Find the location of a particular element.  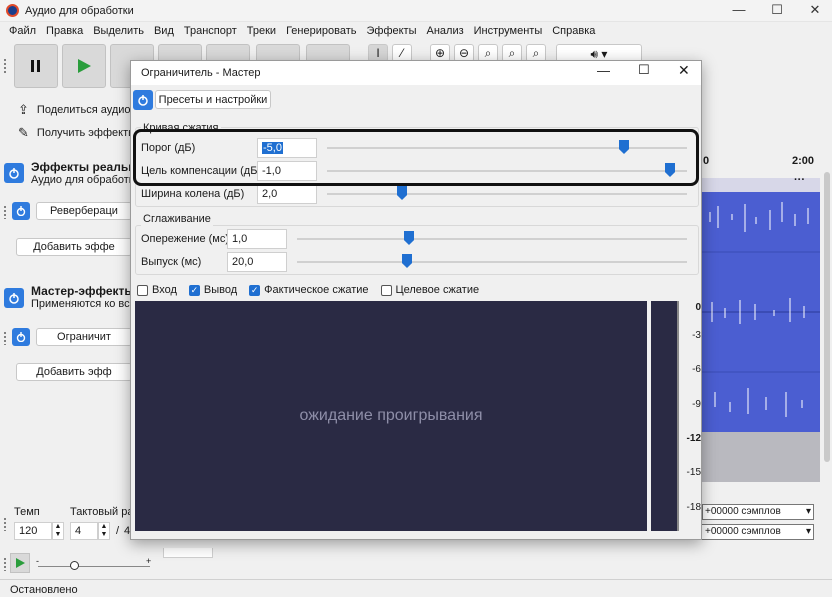

db-tick-0: 0 is located at coordinates (698, 307).